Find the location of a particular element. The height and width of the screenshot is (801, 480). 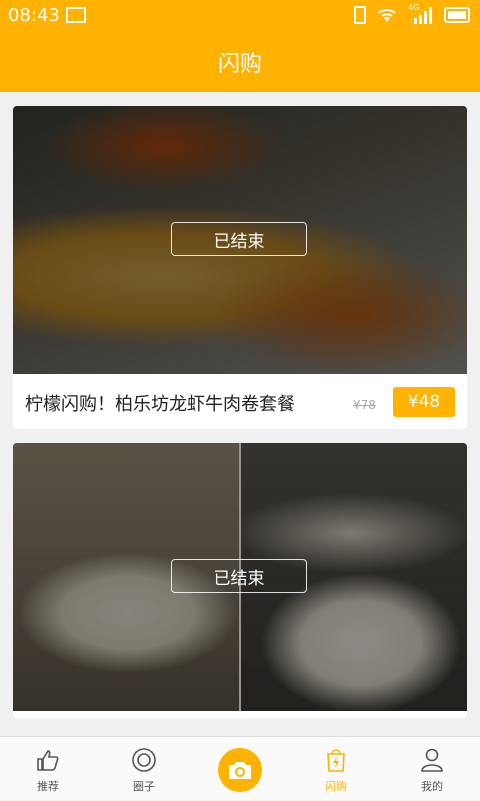

cell-signal-icon: 4G is located at coordinates (421, 13).